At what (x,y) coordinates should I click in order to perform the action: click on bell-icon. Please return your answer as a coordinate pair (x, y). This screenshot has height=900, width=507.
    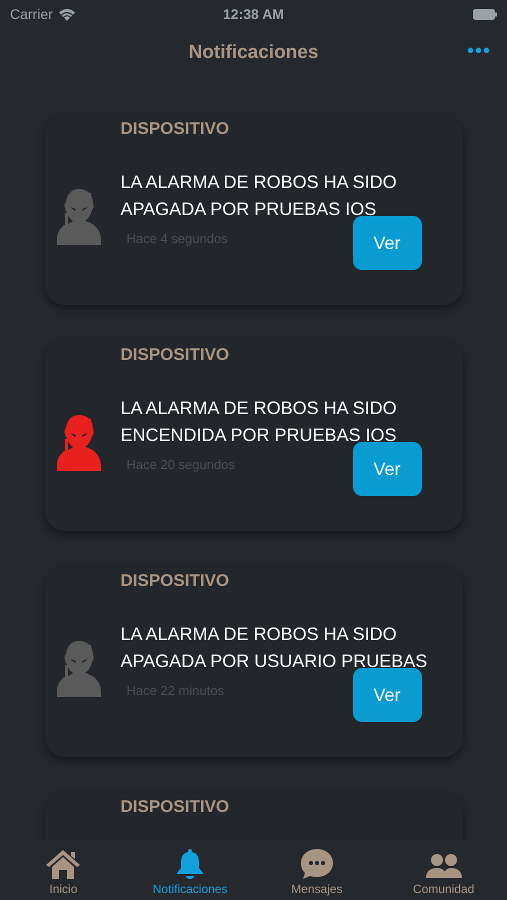
    Looking at the image, I should click on (190, 864).